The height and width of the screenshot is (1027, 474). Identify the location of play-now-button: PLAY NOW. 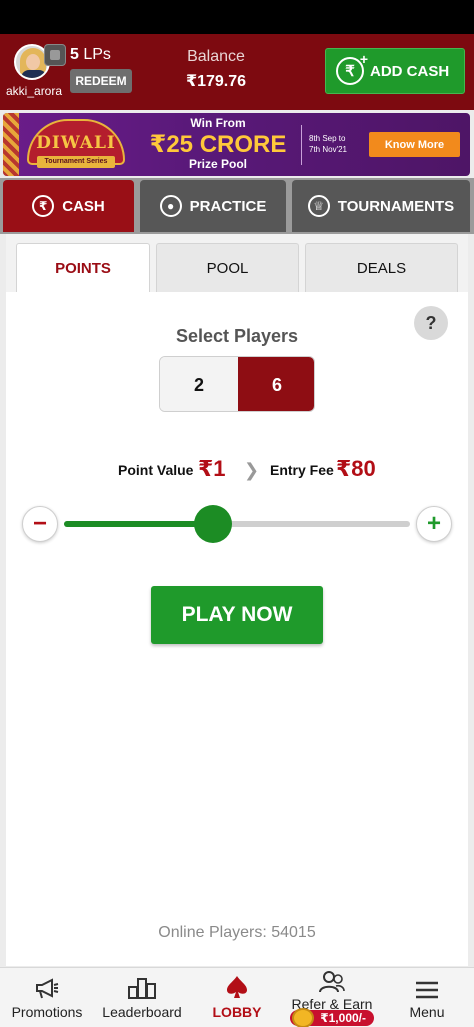
(237, 615).